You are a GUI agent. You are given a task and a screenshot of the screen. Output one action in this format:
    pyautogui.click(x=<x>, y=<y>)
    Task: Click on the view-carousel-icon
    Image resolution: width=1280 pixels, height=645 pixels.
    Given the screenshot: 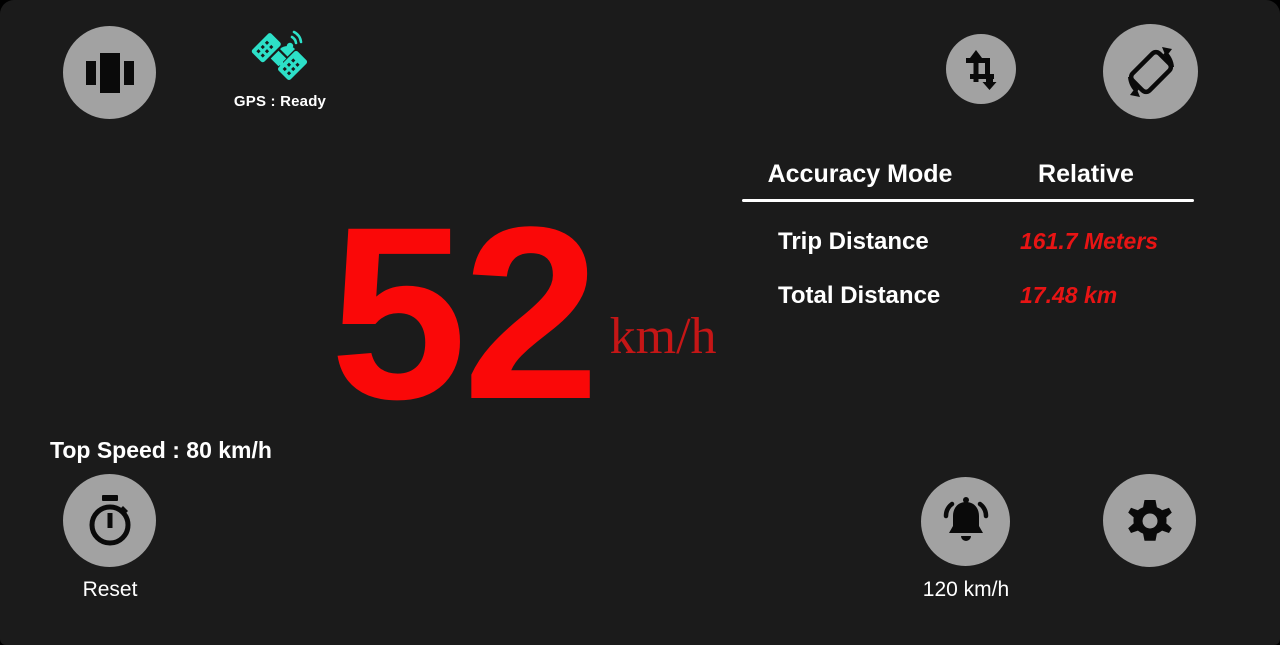 What is the action you would take?
    pyautogui.click(x=109, y=72)
    